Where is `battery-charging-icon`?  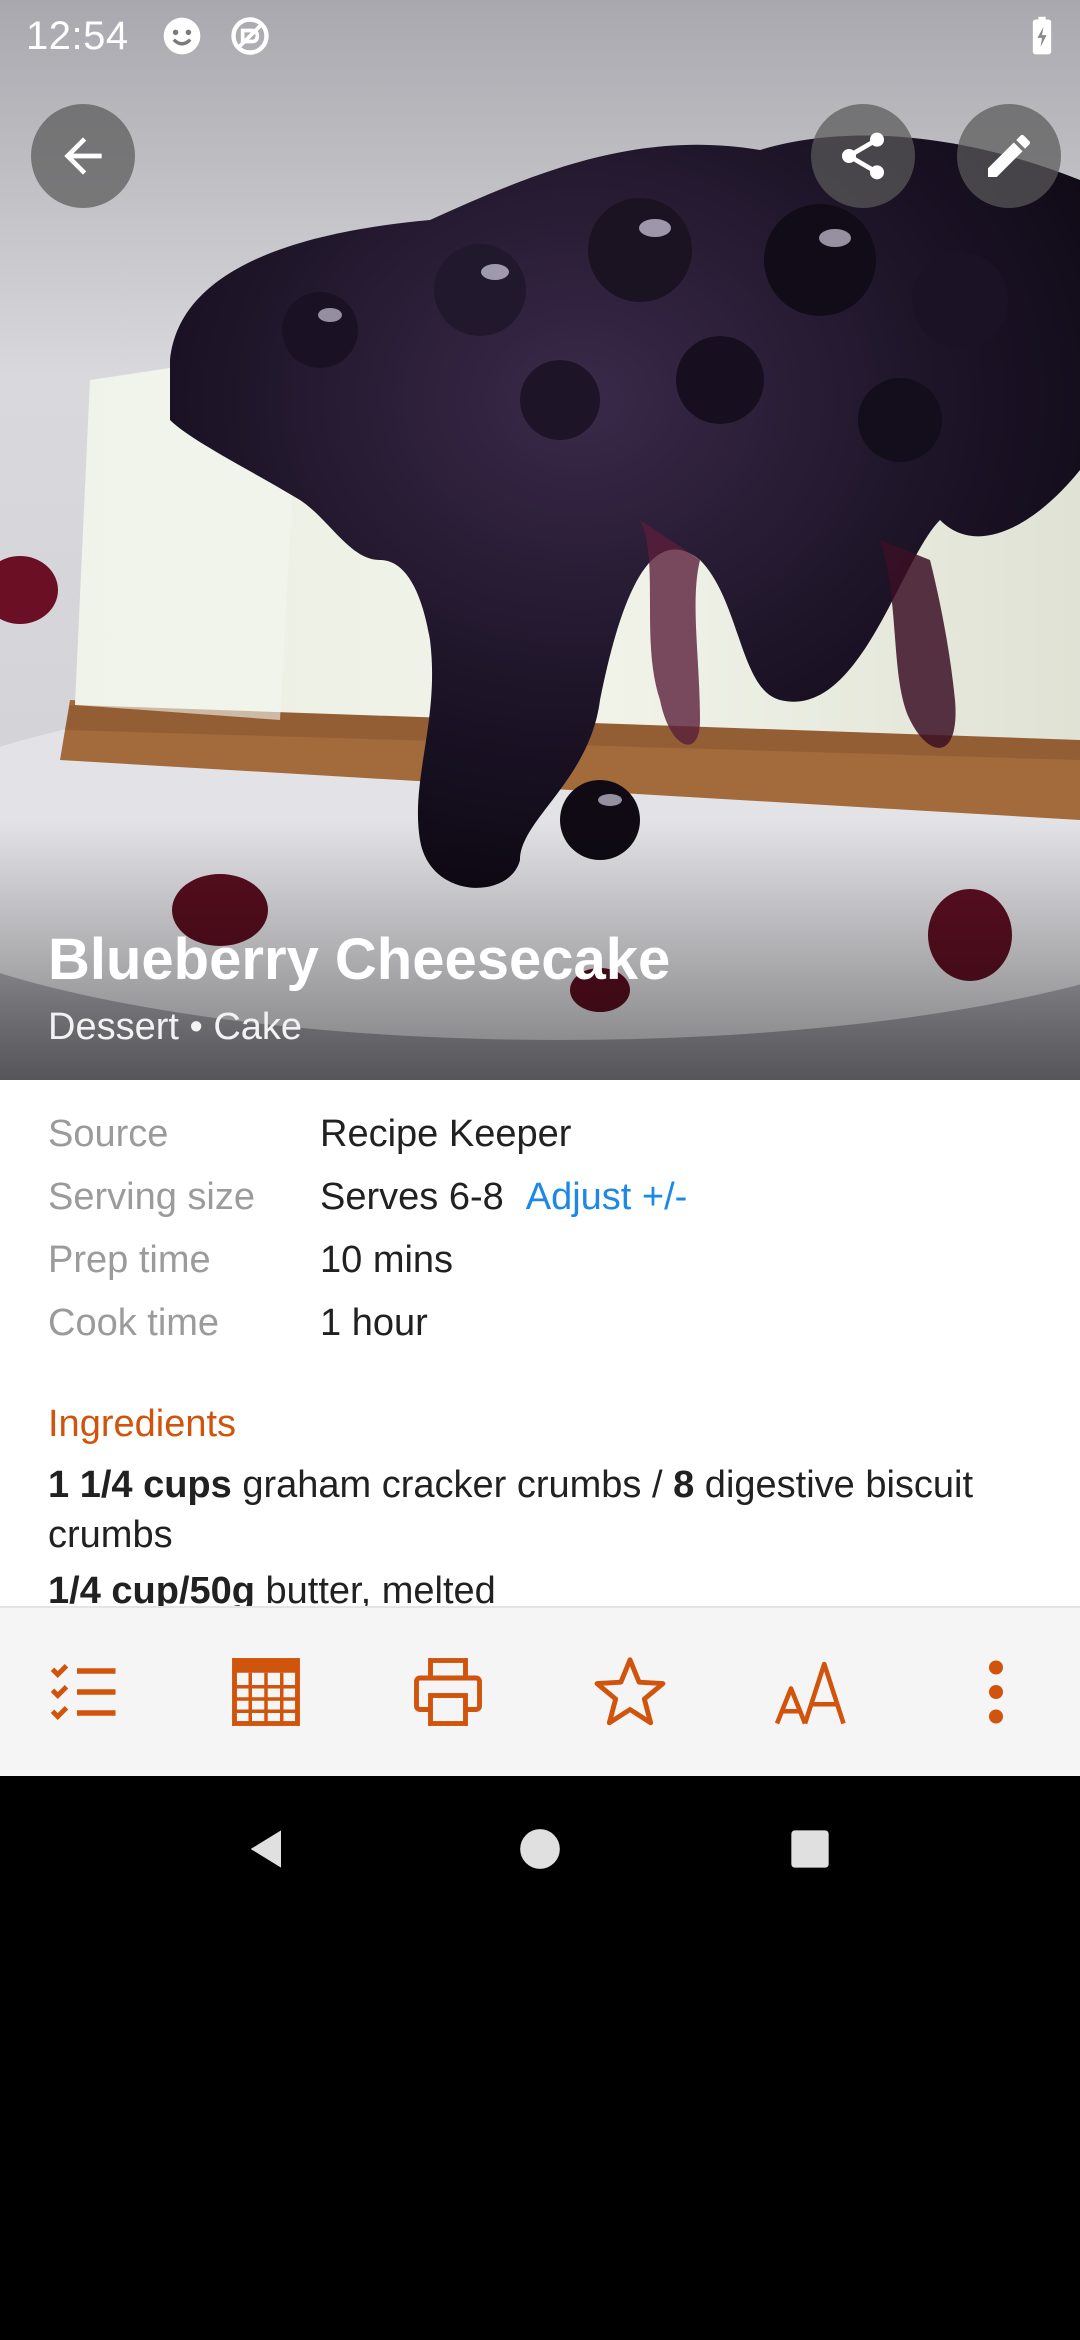 battery-charging-icon is located at coordinates (1042, 36).